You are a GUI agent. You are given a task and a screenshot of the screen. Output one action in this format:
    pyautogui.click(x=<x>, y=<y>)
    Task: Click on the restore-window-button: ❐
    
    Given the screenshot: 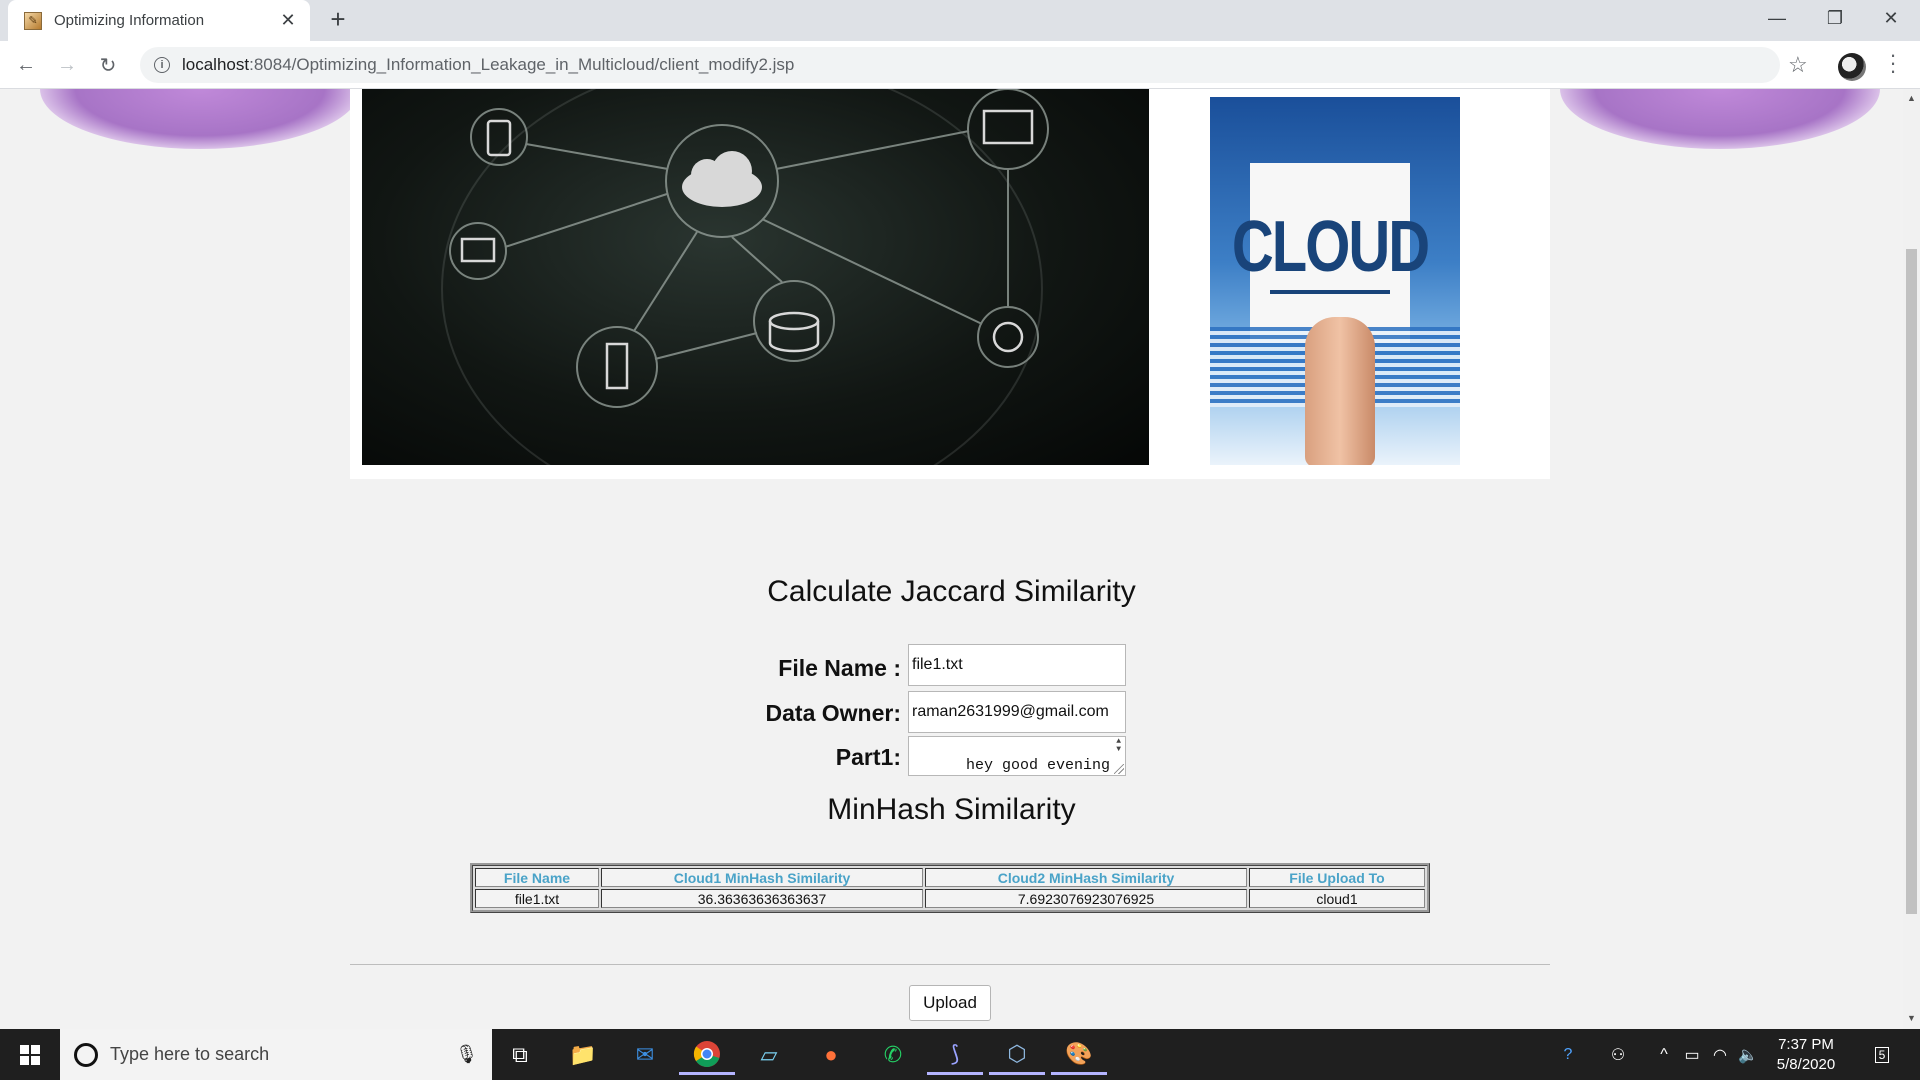 What is the action you would take?
    pyautogui.click(x=1835, y=18)
    